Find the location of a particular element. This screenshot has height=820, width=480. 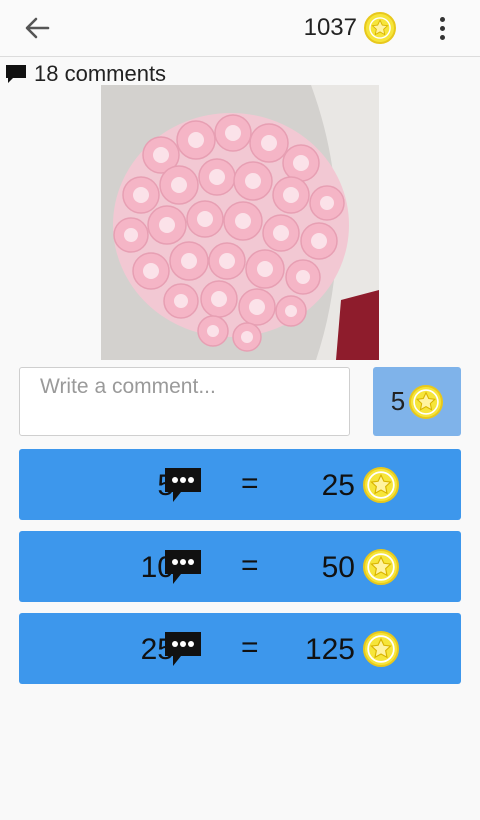

back-button is located at coordinates (38, 28).